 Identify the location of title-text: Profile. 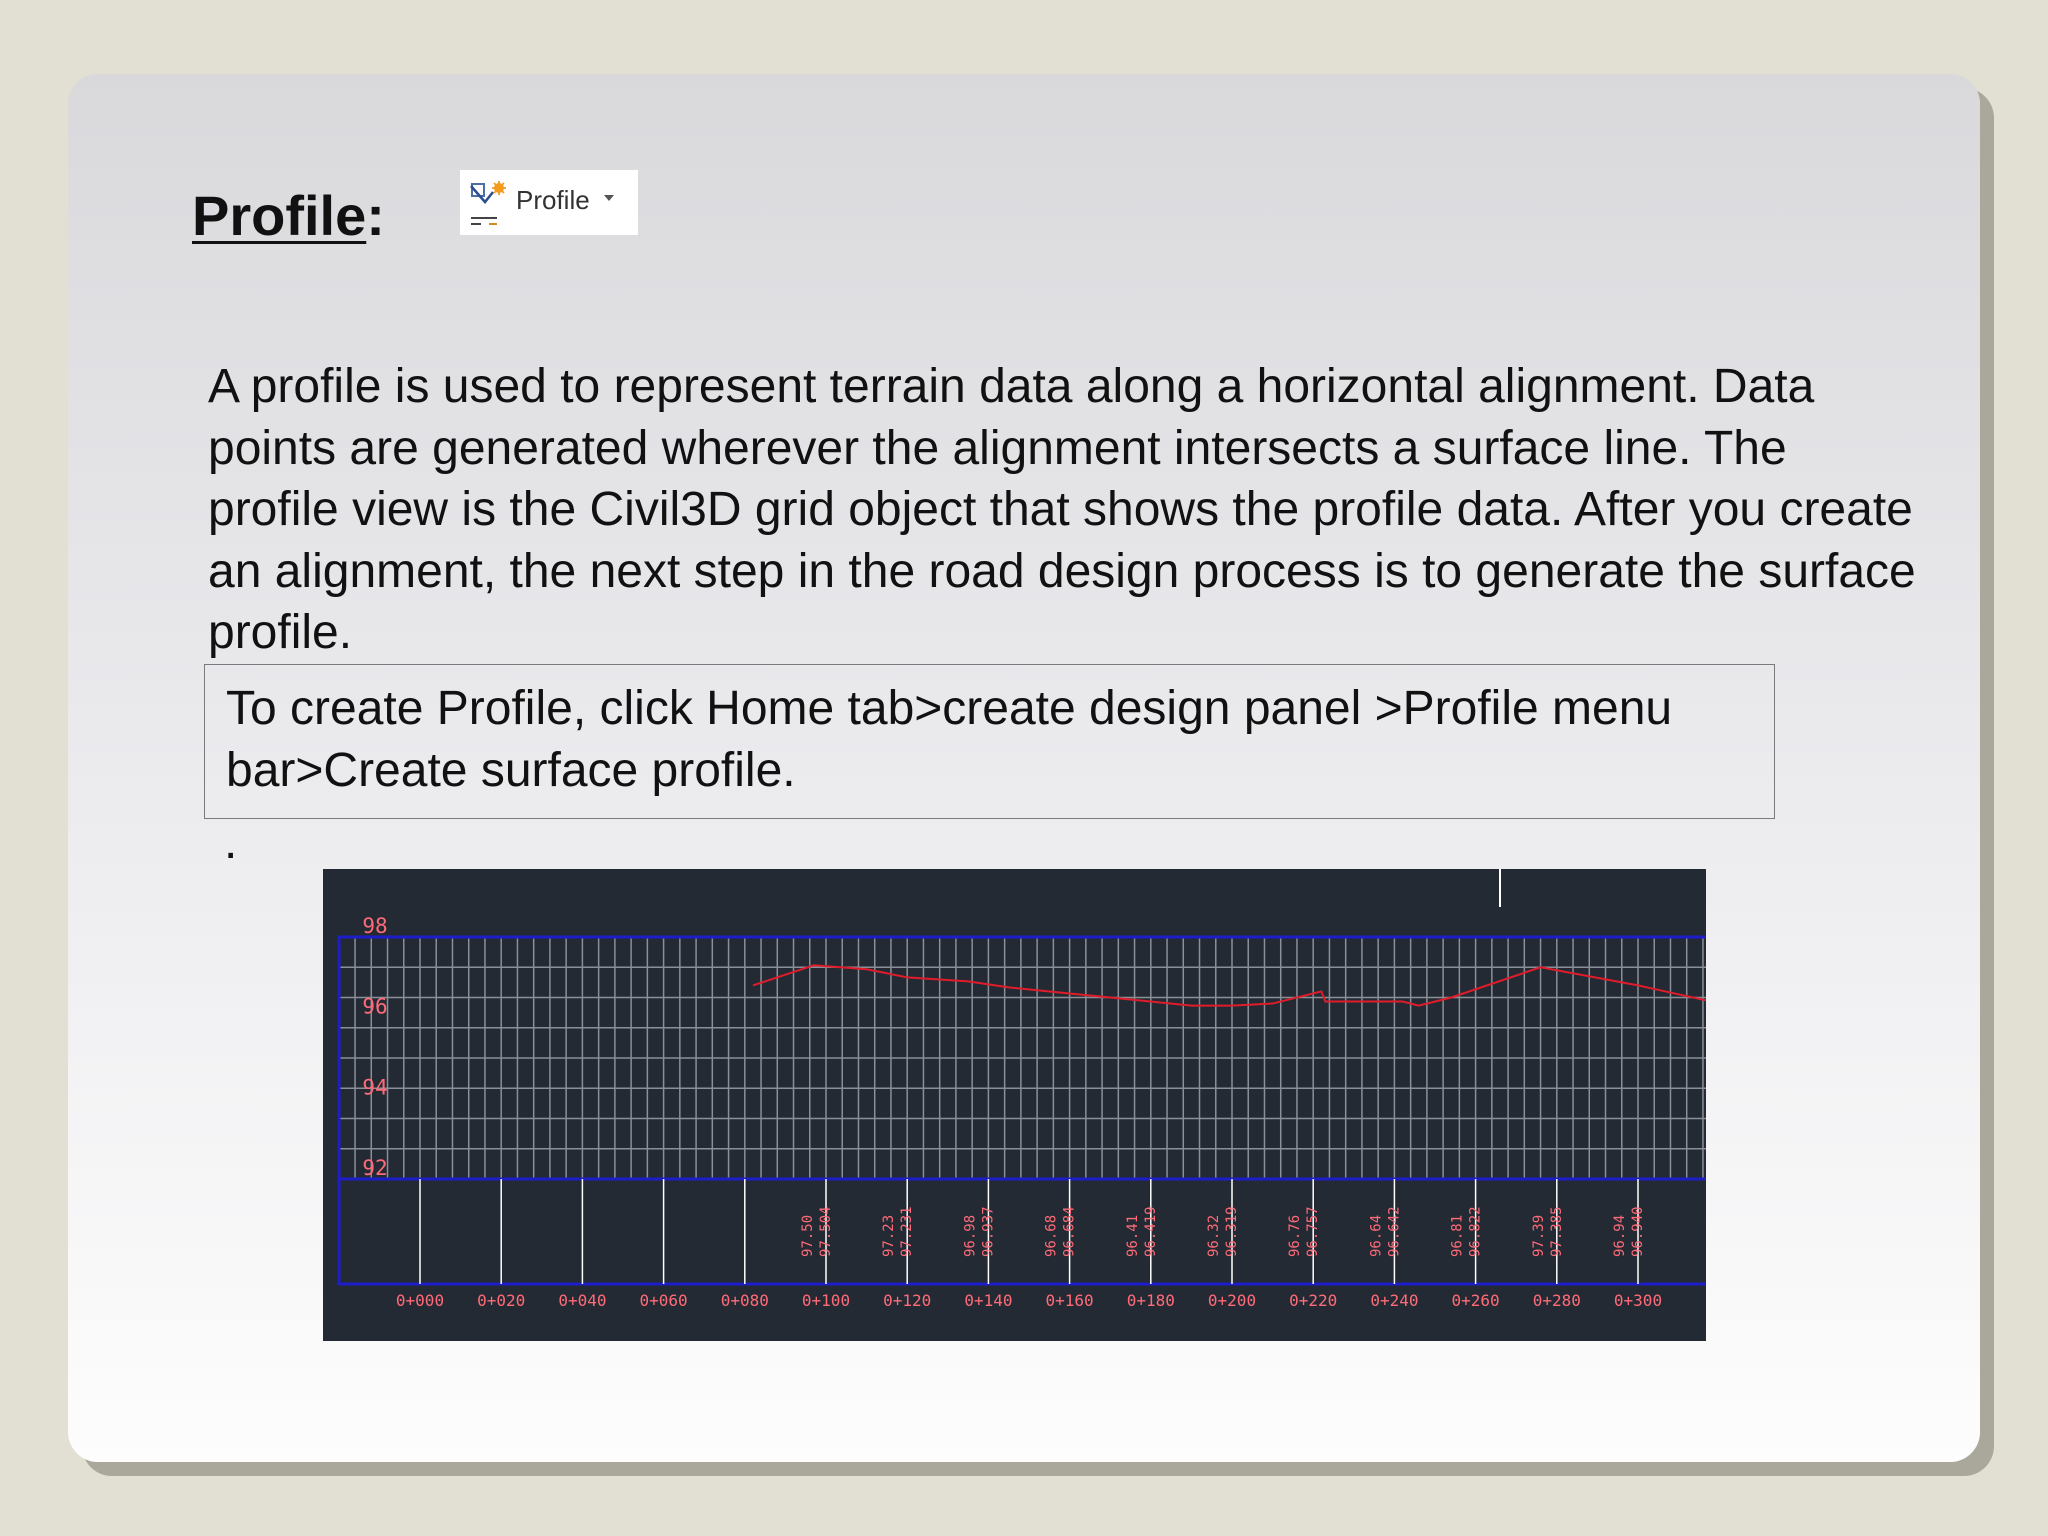
(279, 215).